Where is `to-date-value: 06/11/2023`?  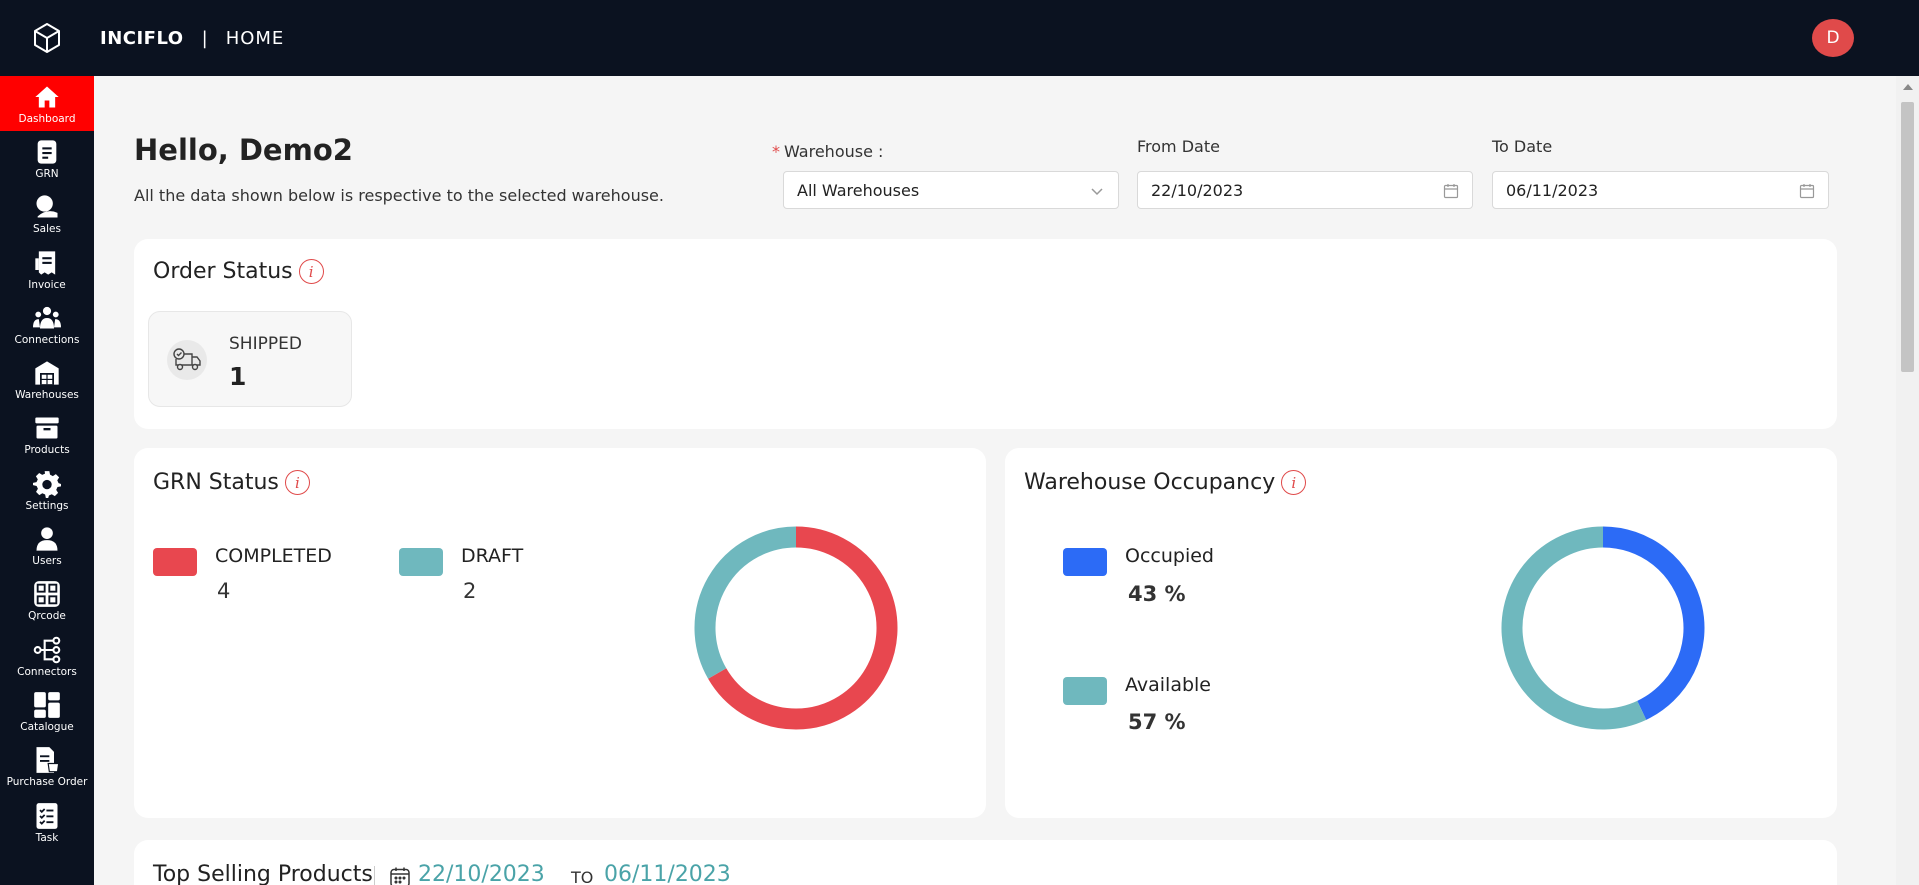 to-date-value: 06/11/2023 is located at coordinates (1552, 190).